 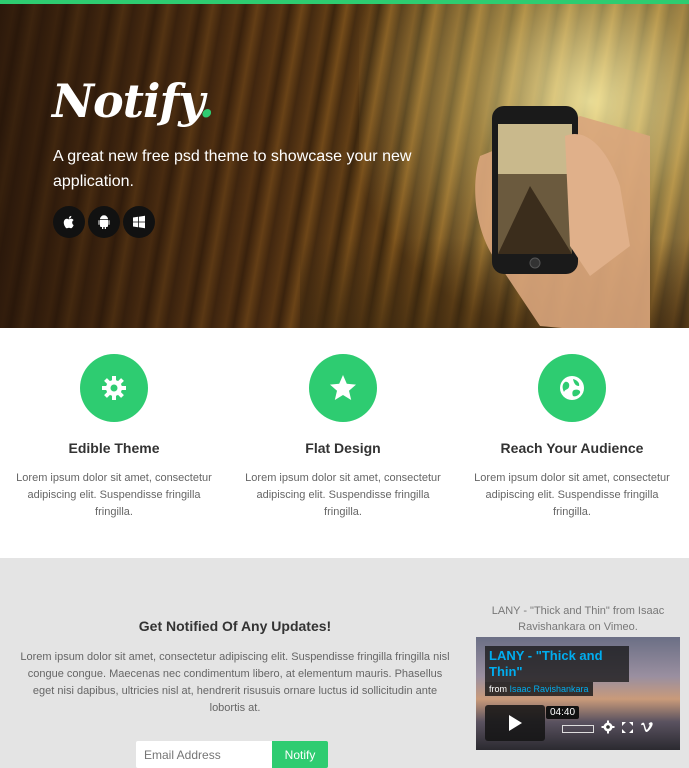 I want to click on video-controls, so click(x=627, y=727).